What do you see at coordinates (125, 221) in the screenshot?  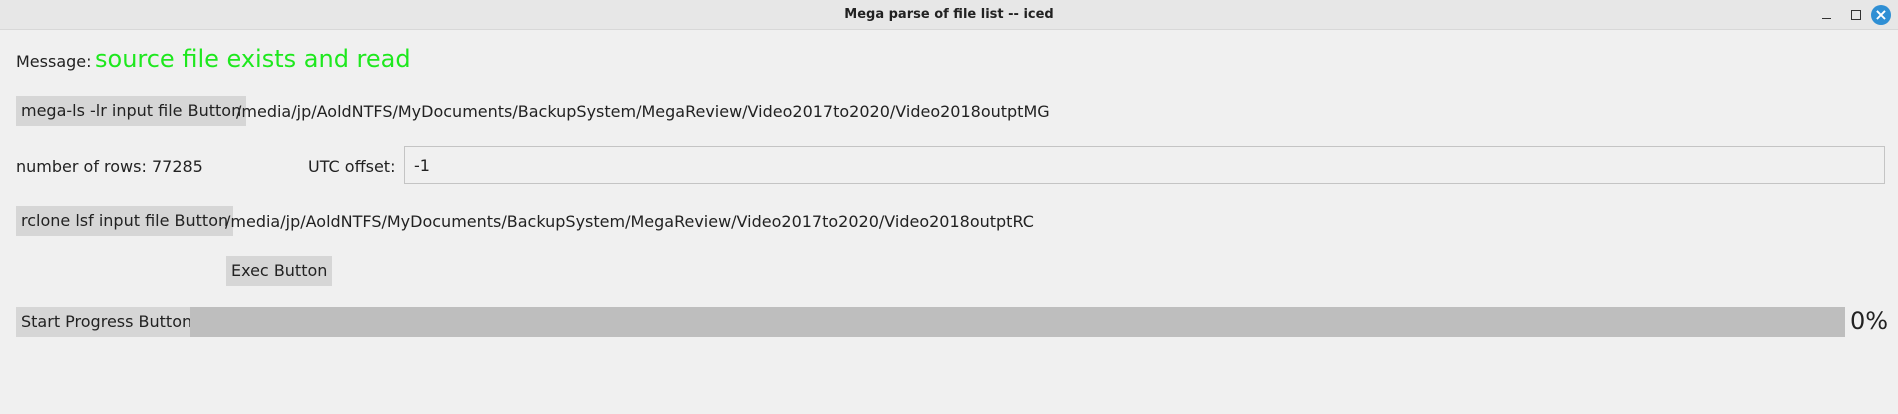 I see `rclone-lsf-input-file-button: rclone lsf input file Button` at bounding box center [125, 221].